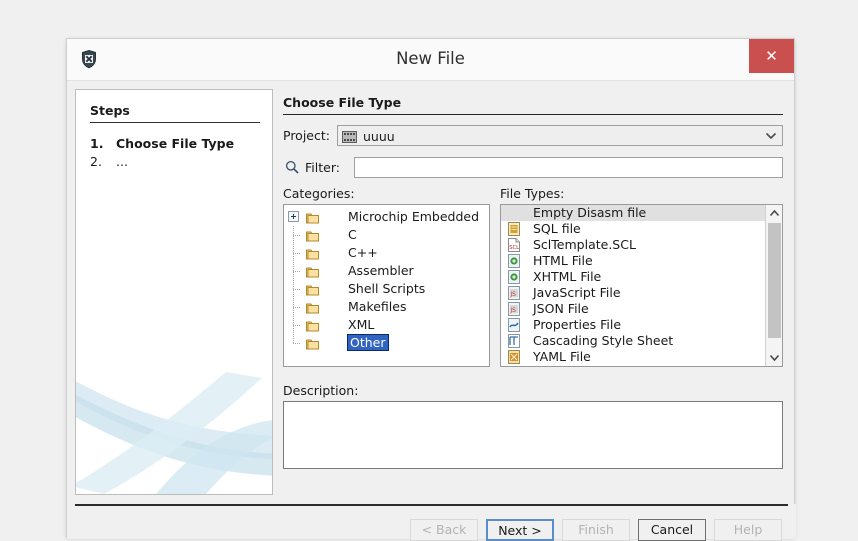 The image size is (858, 541). Describe the element at coordinates (444, 530) in the screenshot. I see `back-button: < Back` at that location.